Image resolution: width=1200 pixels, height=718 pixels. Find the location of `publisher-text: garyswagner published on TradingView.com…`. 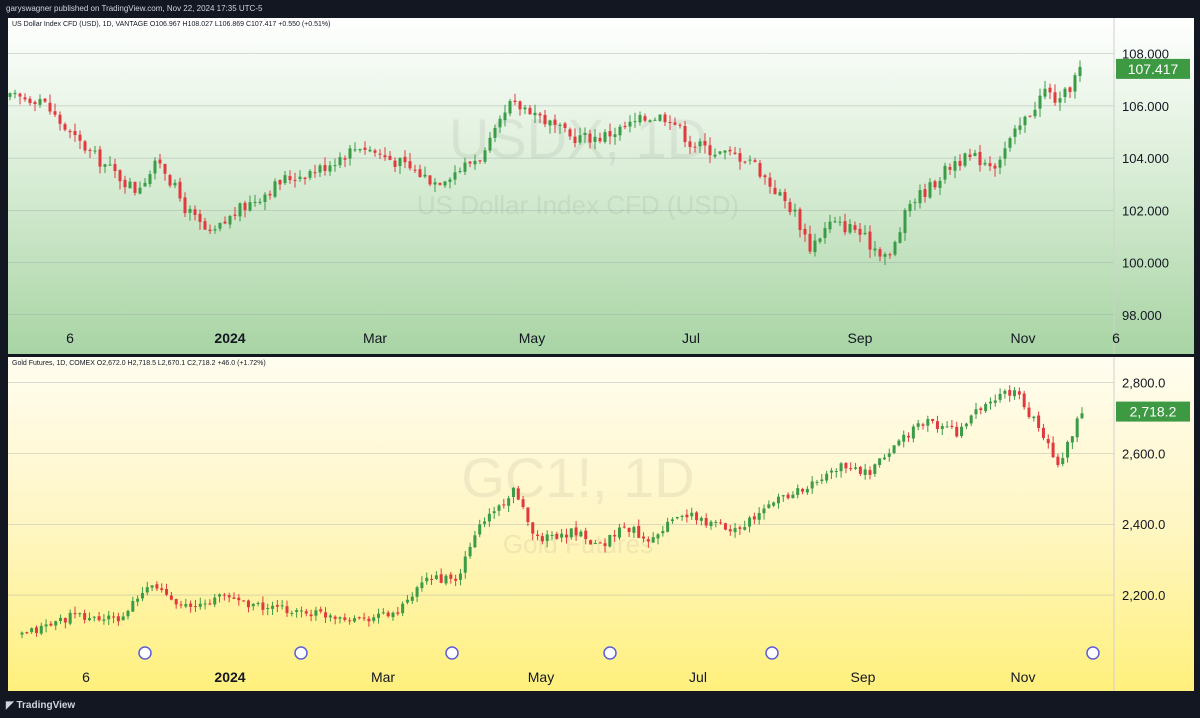

publisher-text: garyswagner published on TradingView.com… is located at coordinates (134, 8).